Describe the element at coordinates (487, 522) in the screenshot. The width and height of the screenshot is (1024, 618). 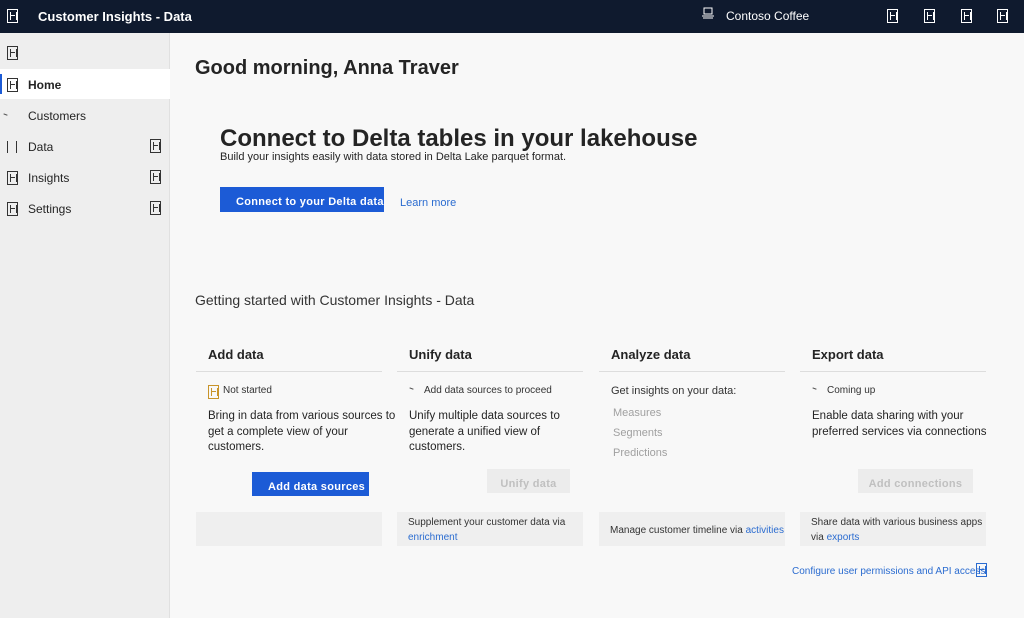
I see `footer-text: Supplement your customer data via` at that location.